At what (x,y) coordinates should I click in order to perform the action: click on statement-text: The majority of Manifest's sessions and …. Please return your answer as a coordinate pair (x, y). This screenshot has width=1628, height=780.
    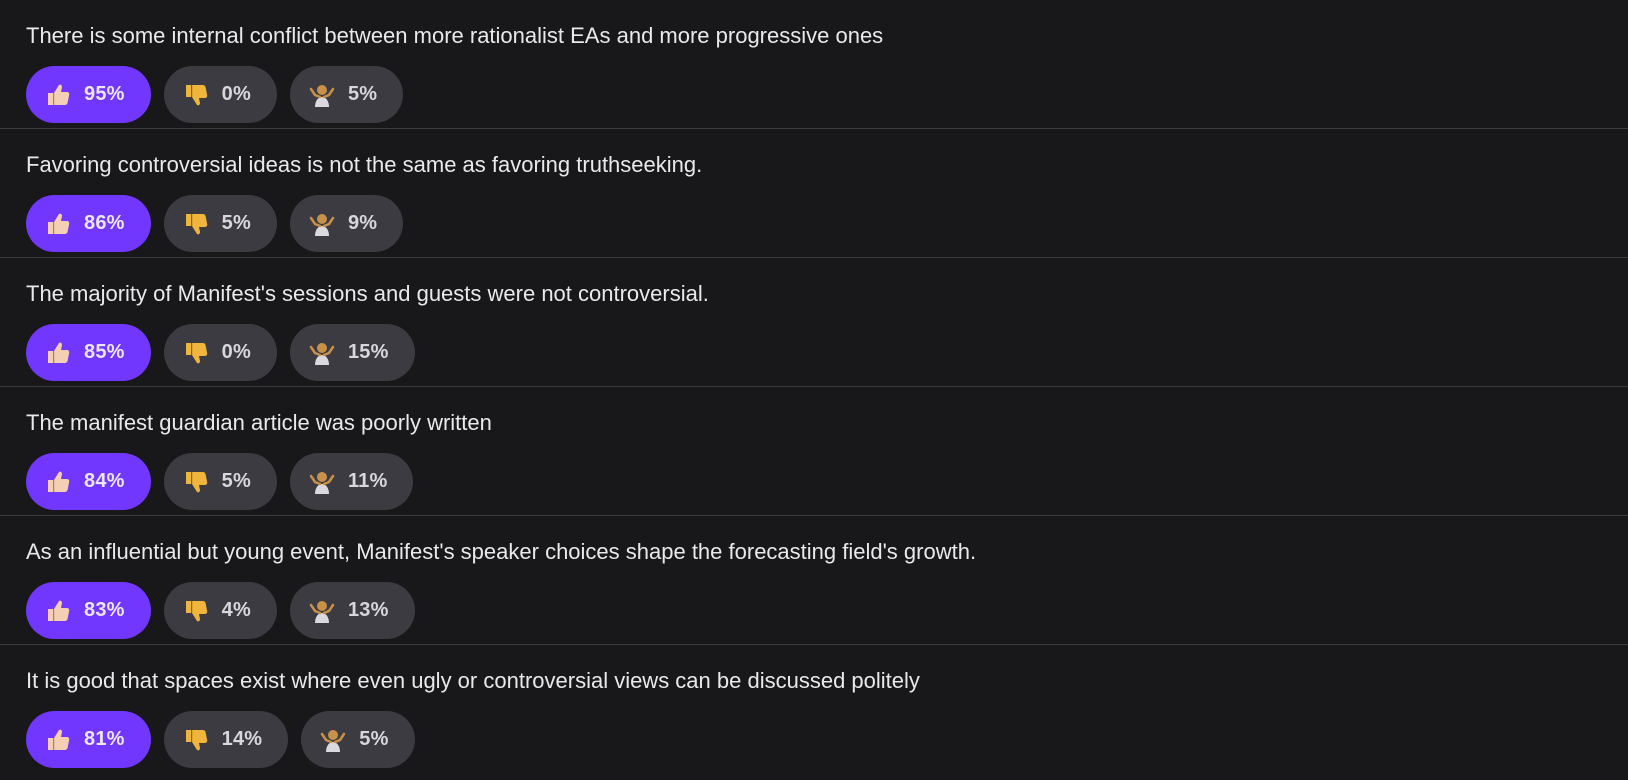
    Looking at the image, I should click on (367, 293).